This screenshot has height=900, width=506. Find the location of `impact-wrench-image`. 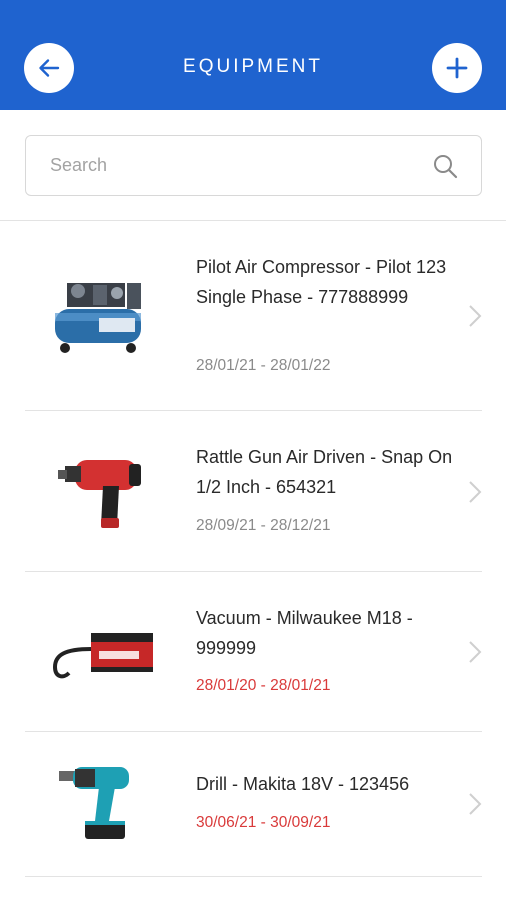

impact-wrench-image is located at coordinates (99, 494).